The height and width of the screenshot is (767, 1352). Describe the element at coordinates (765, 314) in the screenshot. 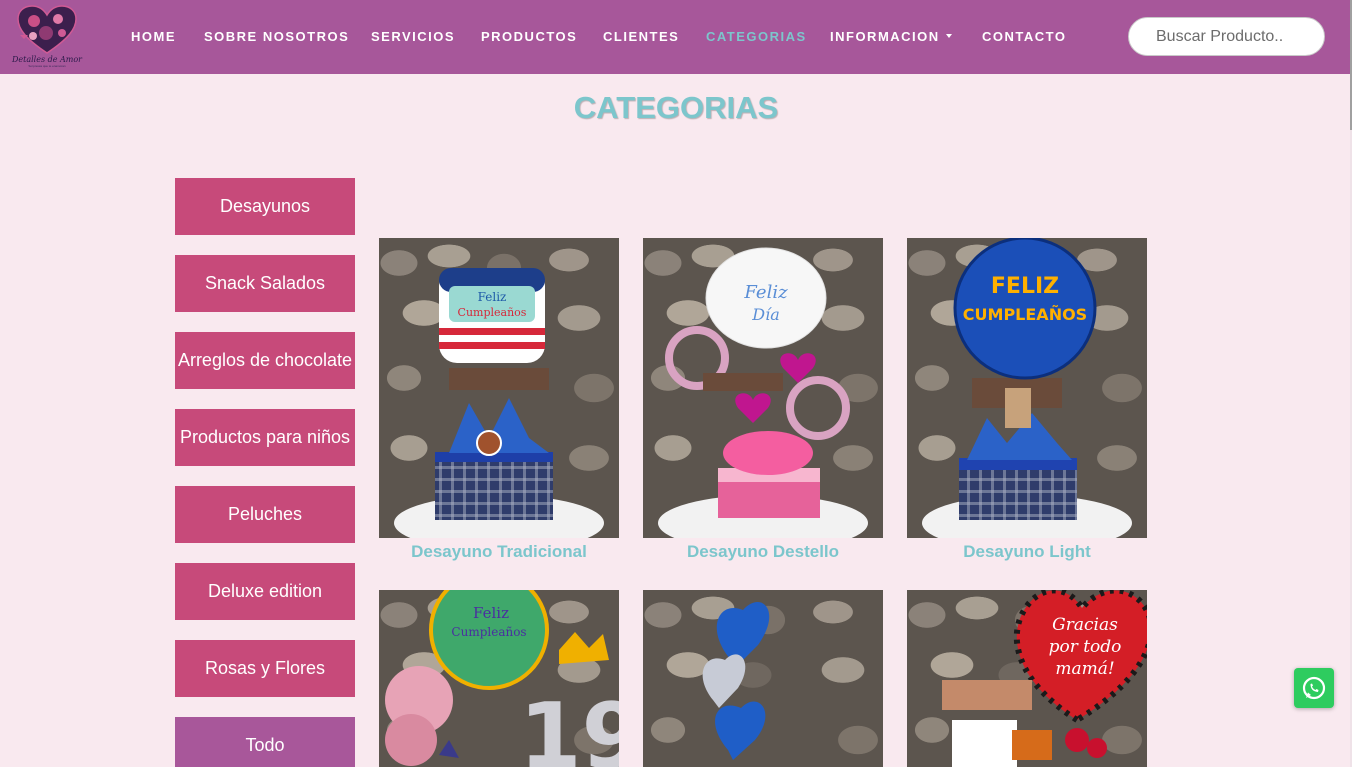

I see `balloon-text: Día` at that location.